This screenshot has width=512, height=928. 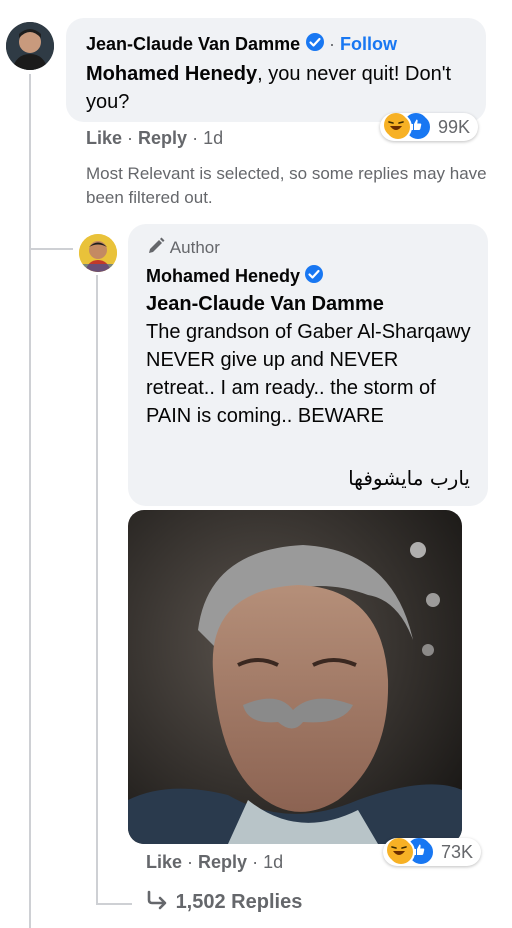 What do you see at coordinates (273, 862) in the screenshot?
I see `reply-timestamp: 1d` at bounding box center [273, 862].